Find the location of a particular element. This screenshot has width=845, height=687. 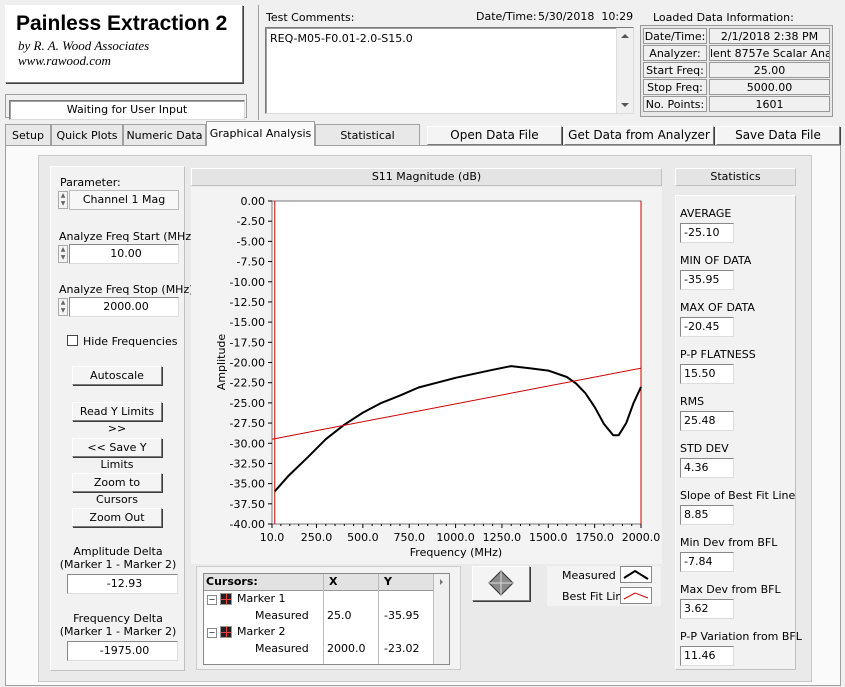

y-tick-label: -2.50 is located at coordinates (251, 221).